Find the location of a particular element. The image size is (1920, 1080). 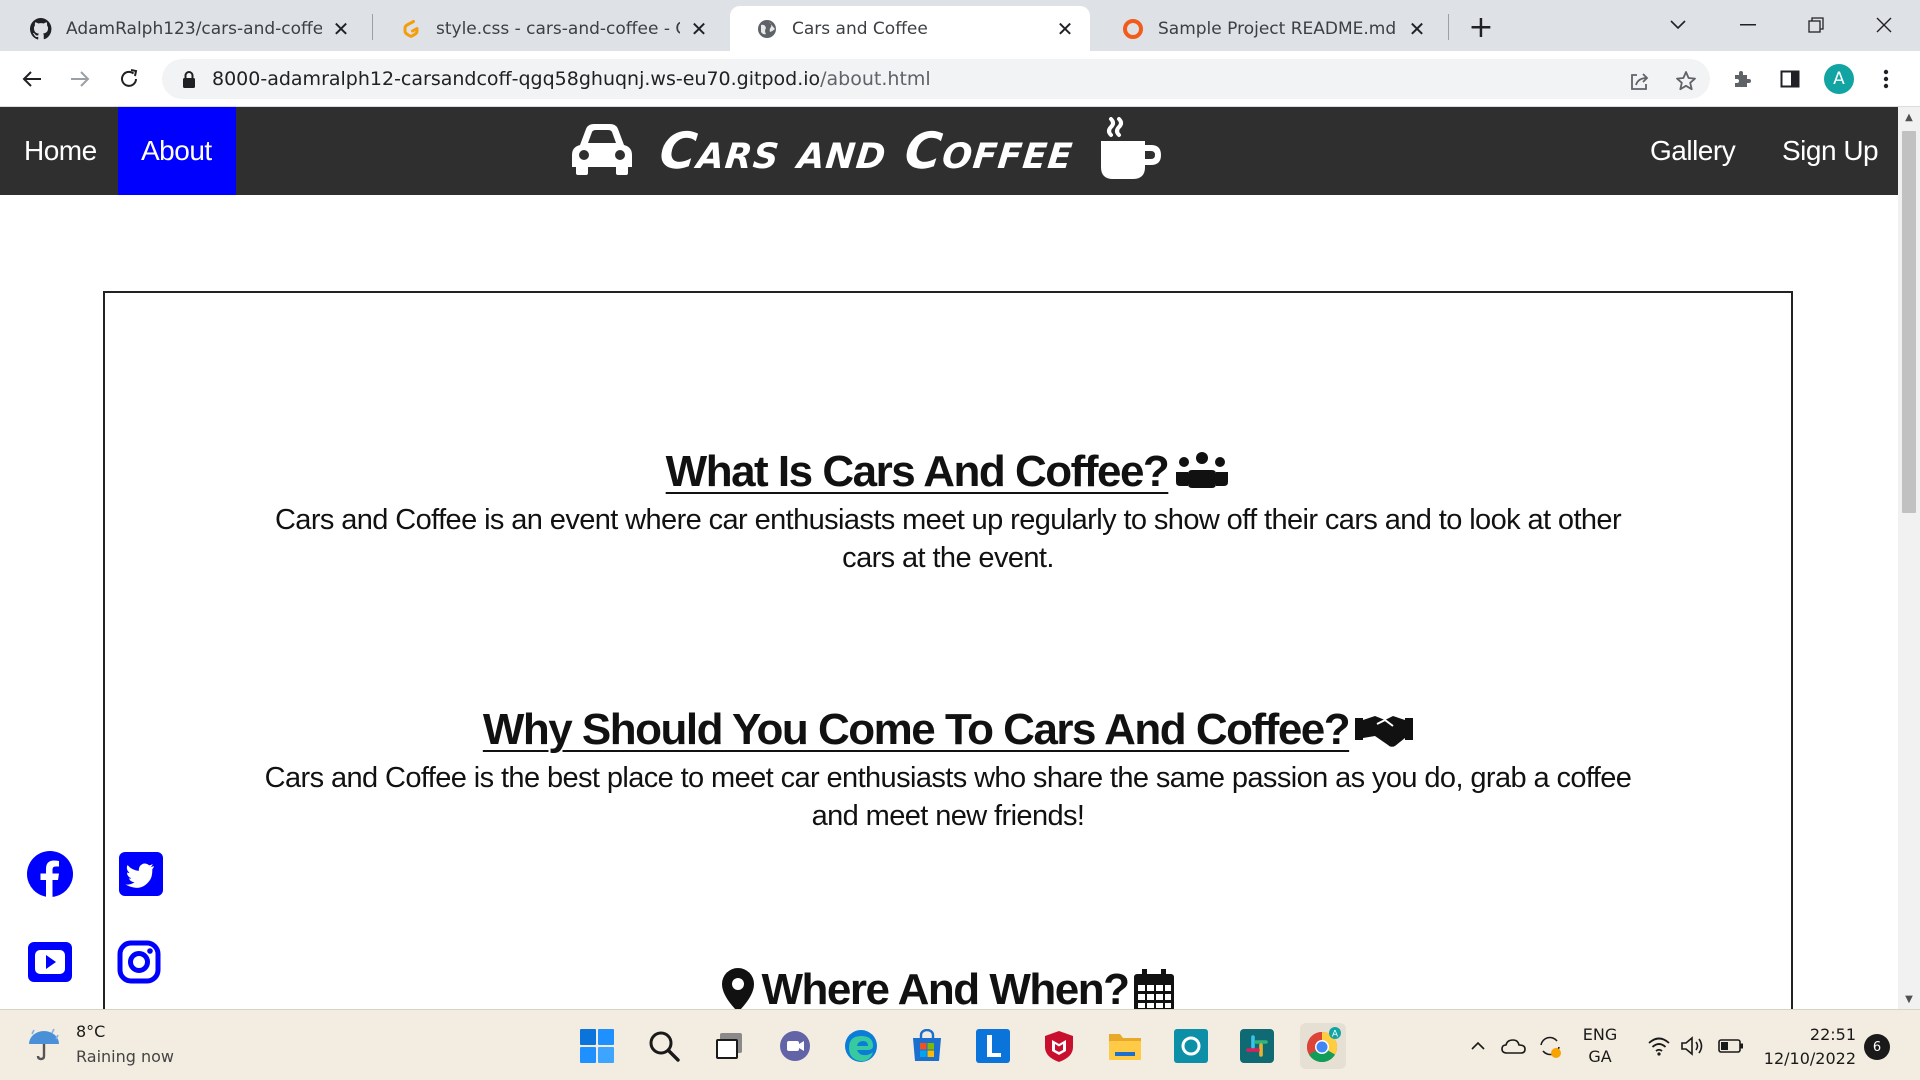

section-title: Why Should You Come To Cars And Coffee? is located at coordinates (916, 729).